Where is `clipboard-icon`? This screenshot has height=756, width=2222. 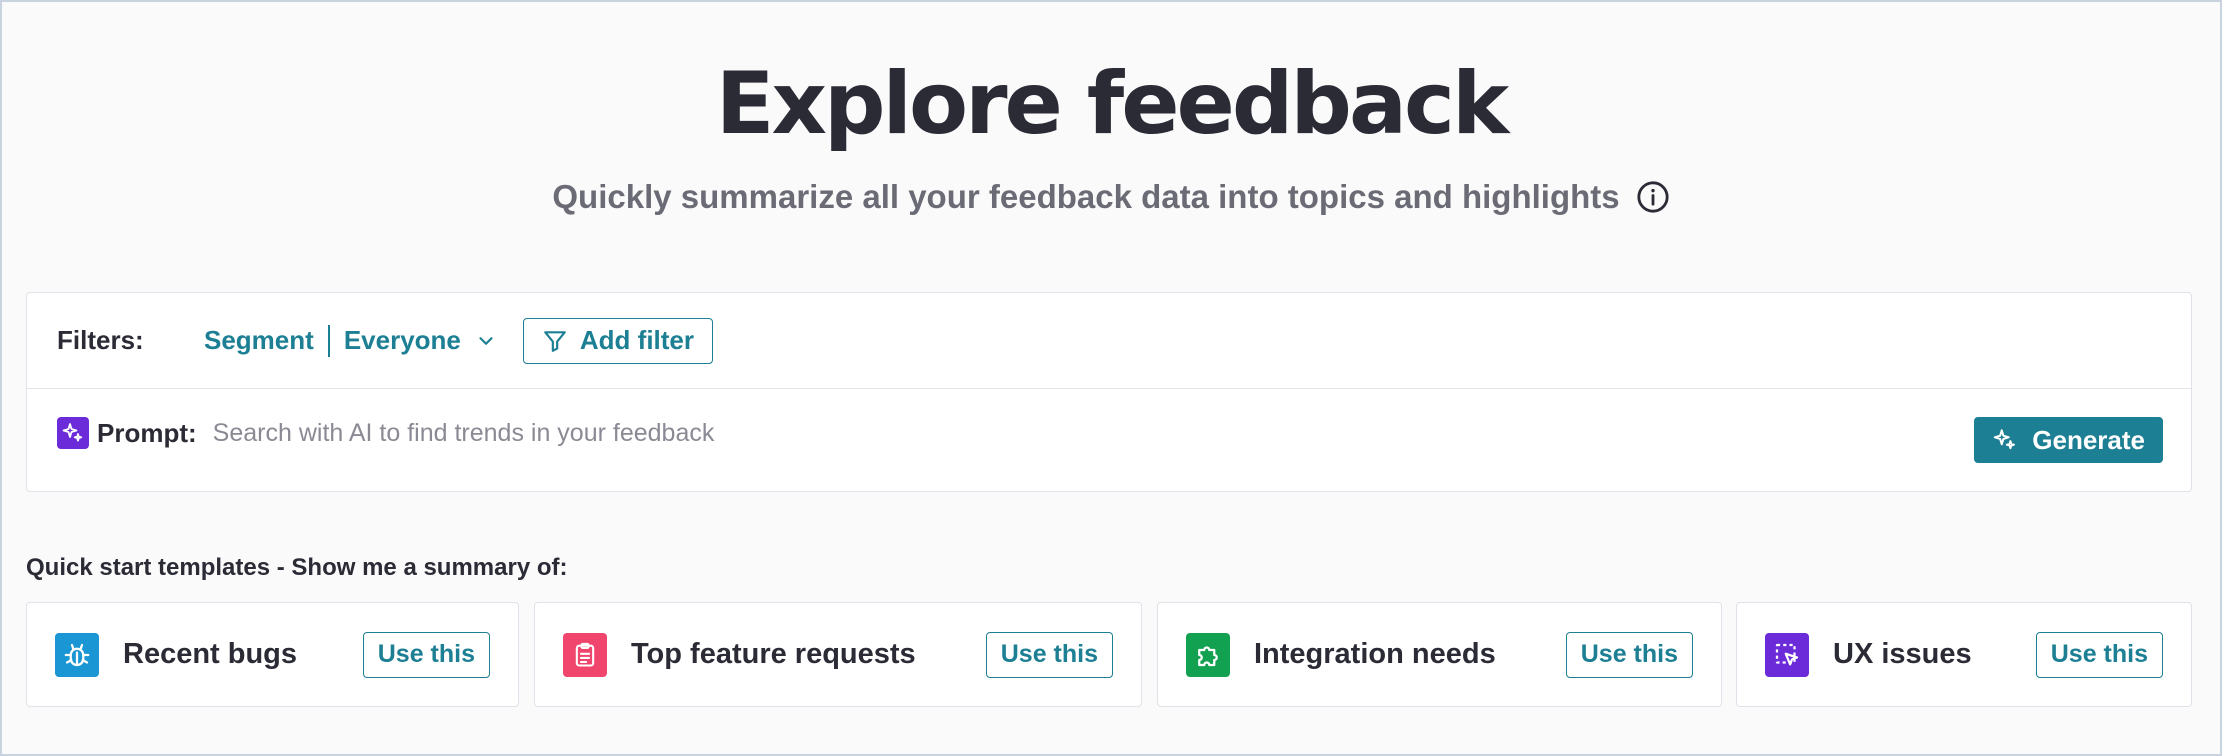
clipboard-icon is located at coordinates (585, 654).